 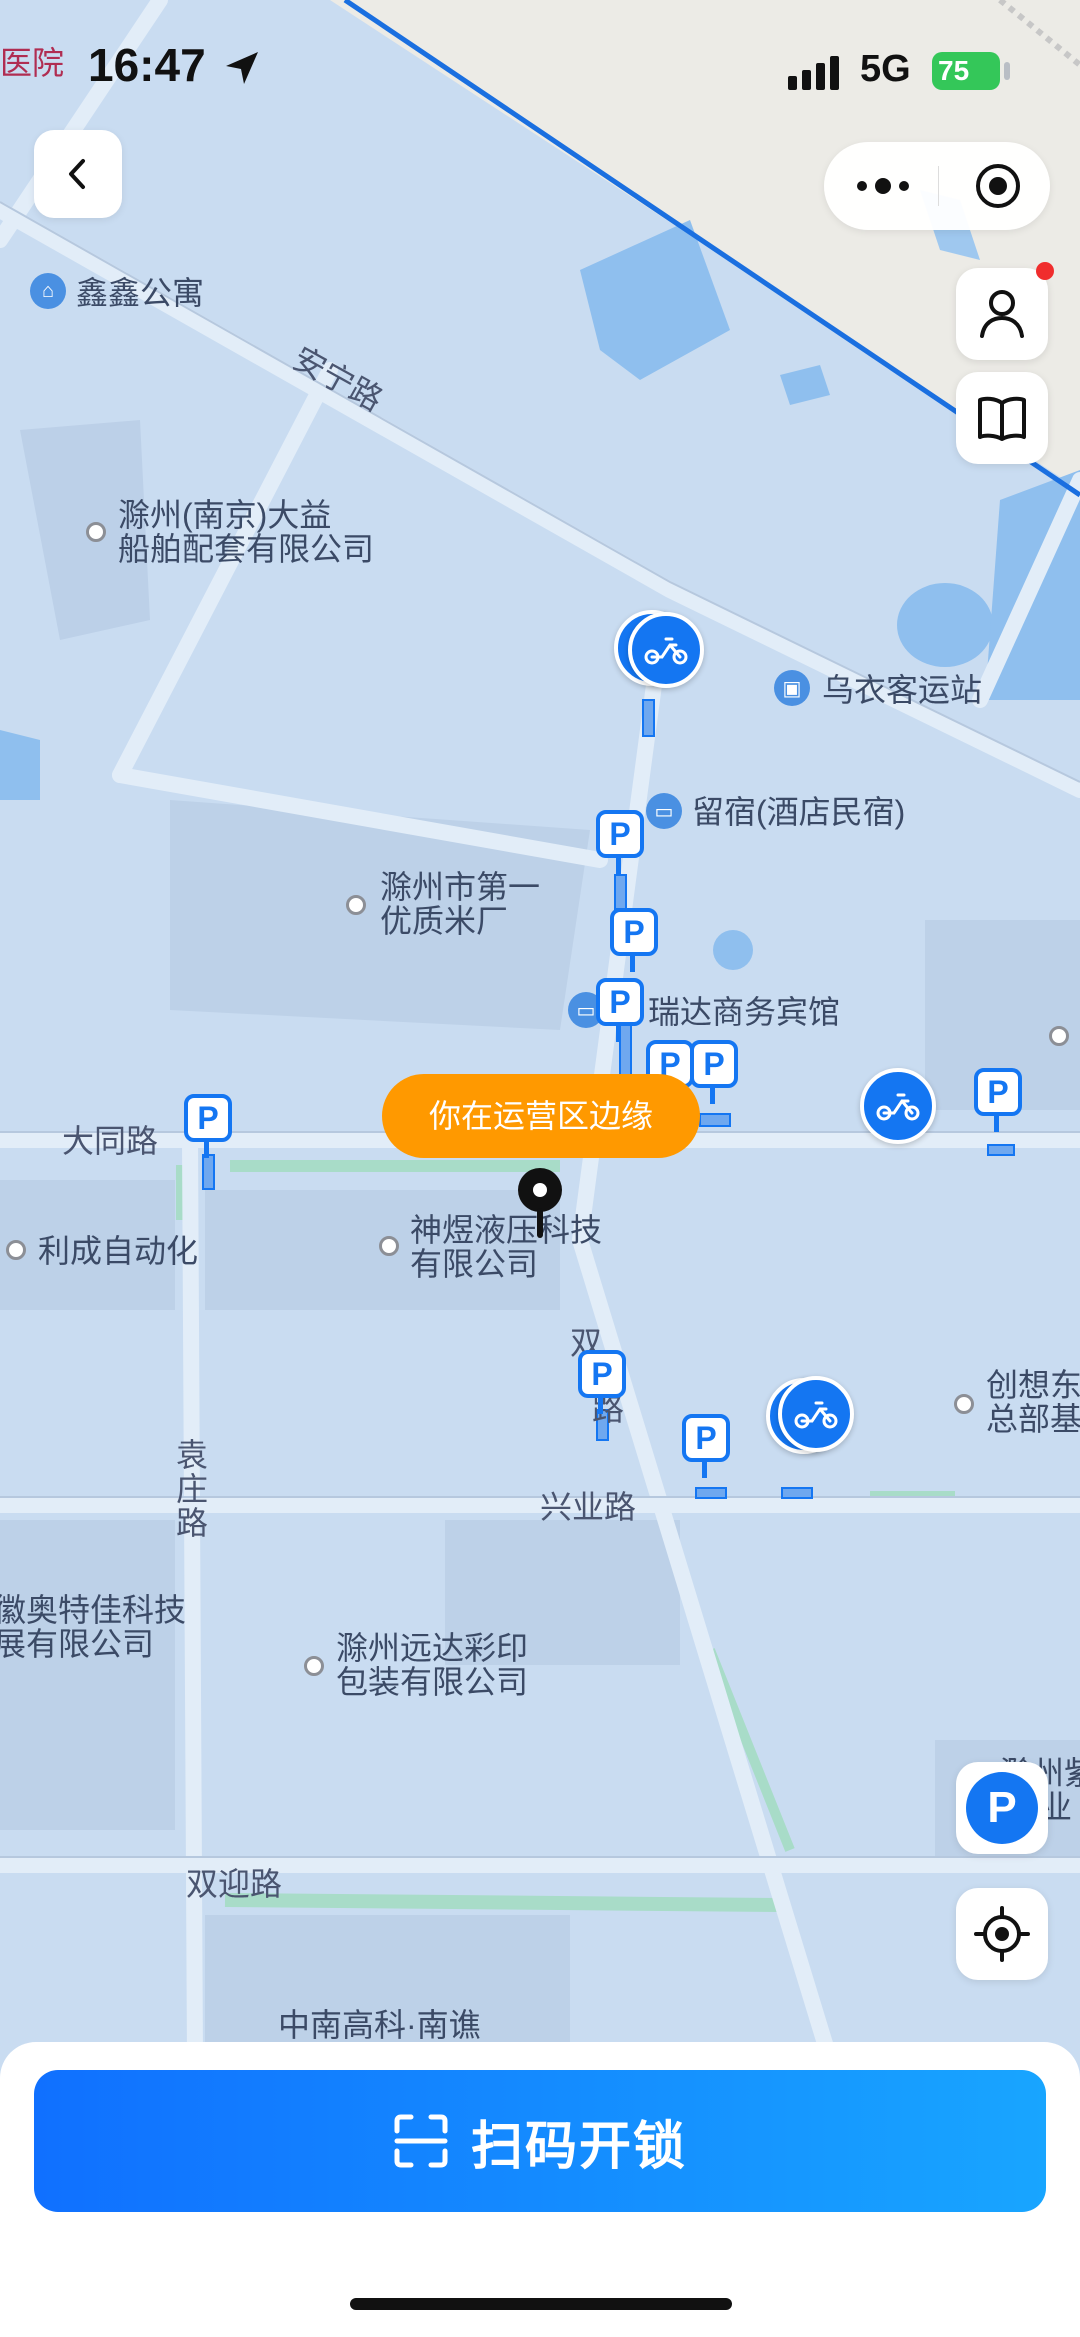 I want to click on parking-spots-button: P, so click(x=1002, y=1808).